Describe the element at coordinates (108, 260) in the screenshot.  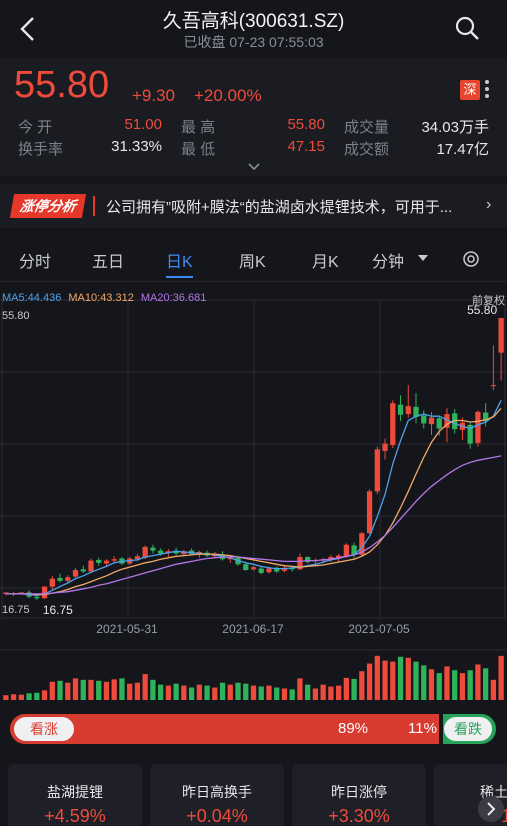
I see `tab-five-day: 五日` at that location.